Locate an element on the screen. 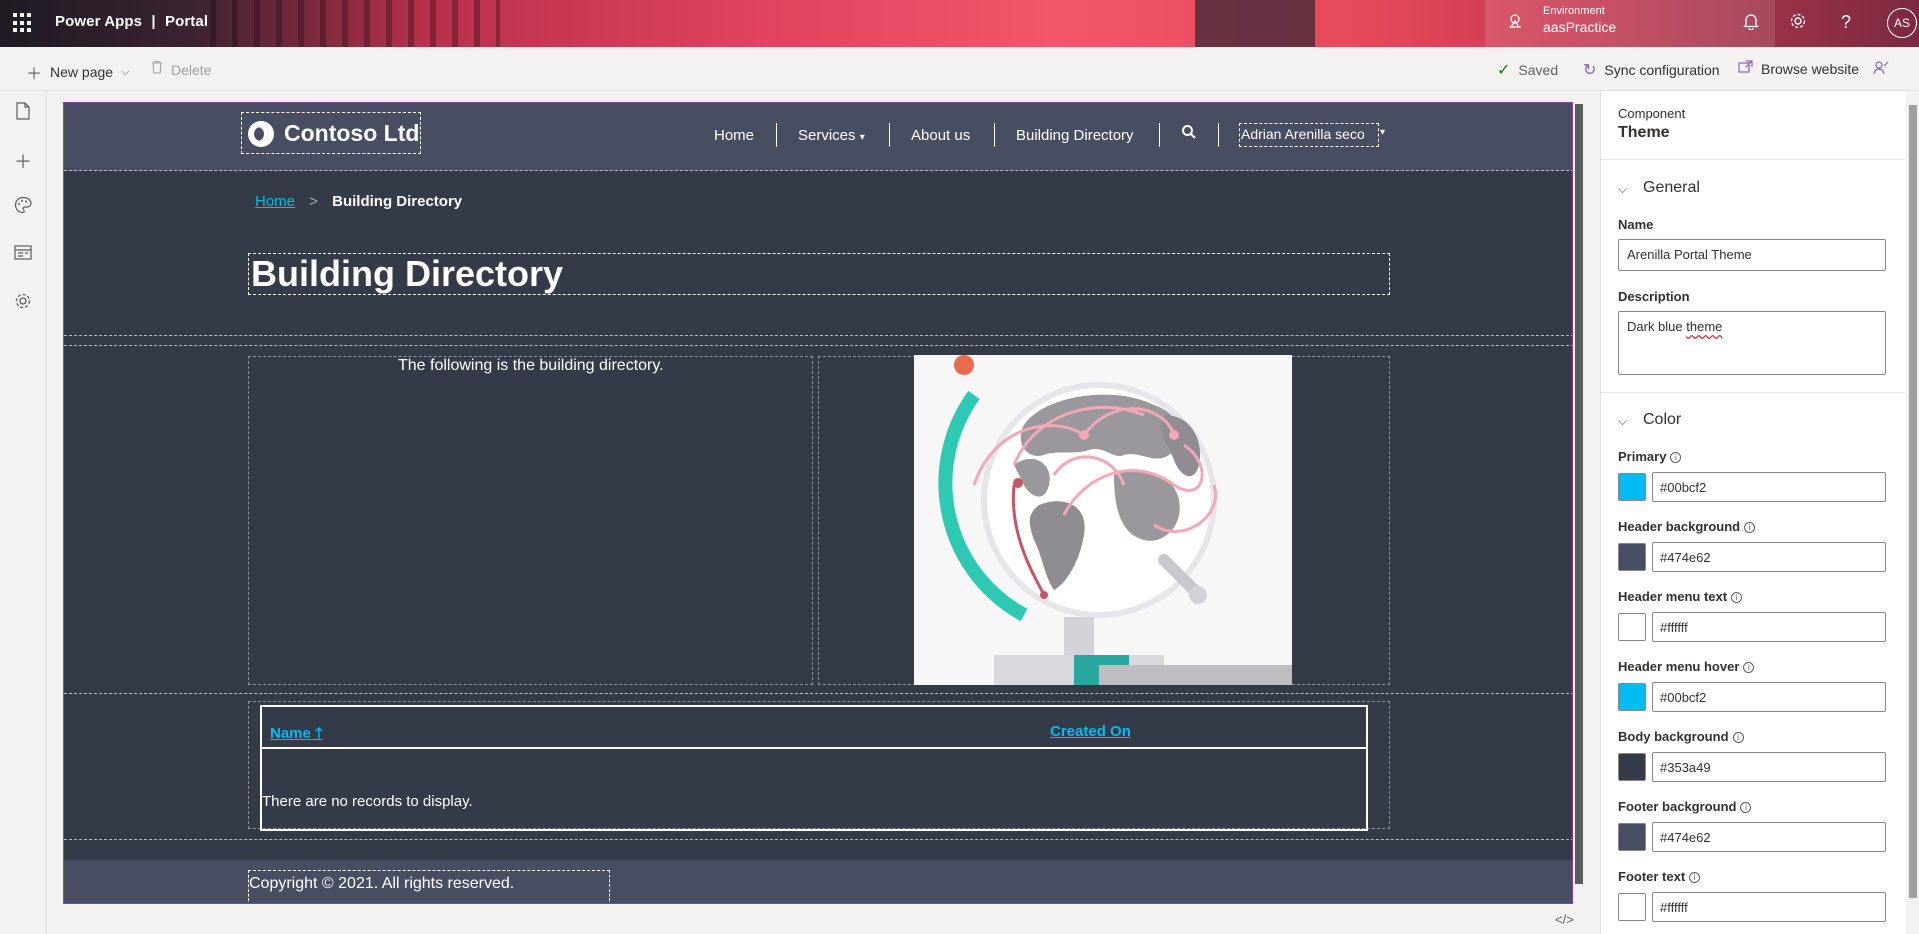  footer-text-swatch is located at coordinates (1632, 907).